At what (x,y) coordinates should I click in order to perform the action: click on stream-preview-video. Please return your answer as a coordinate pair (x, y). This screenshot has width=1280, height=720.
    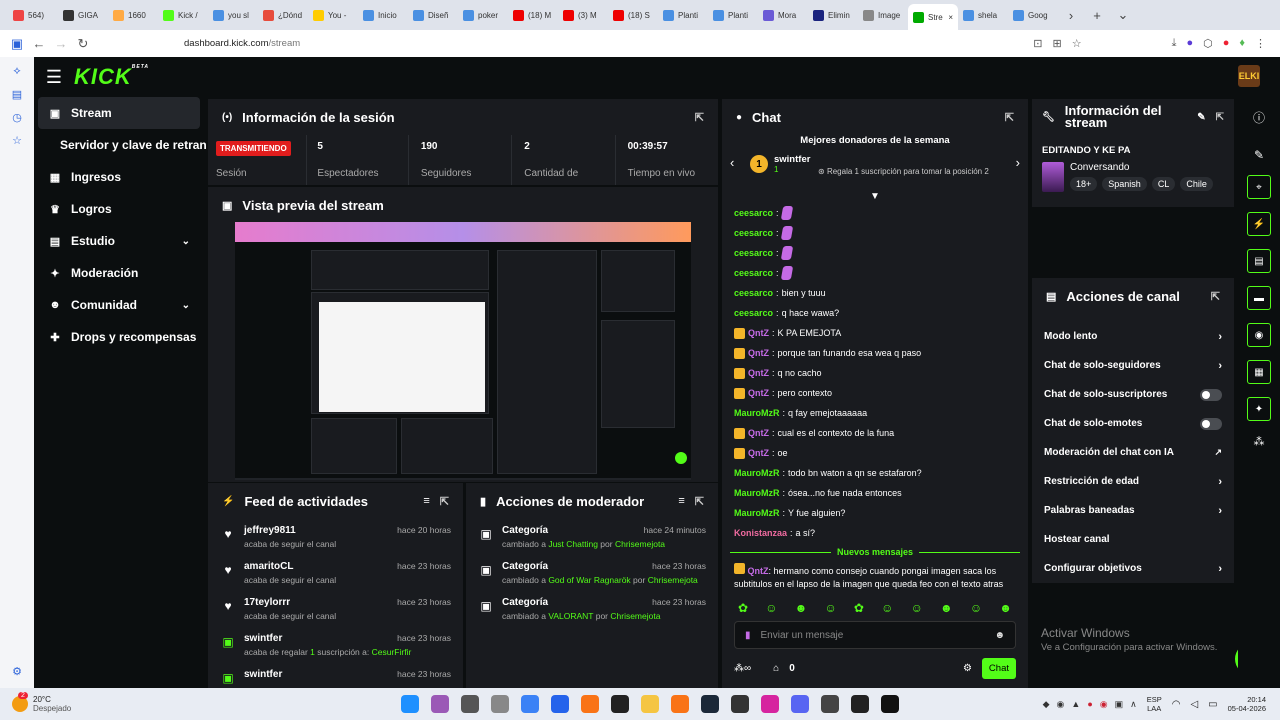
    Looking at the image, I should click on (463, 351).